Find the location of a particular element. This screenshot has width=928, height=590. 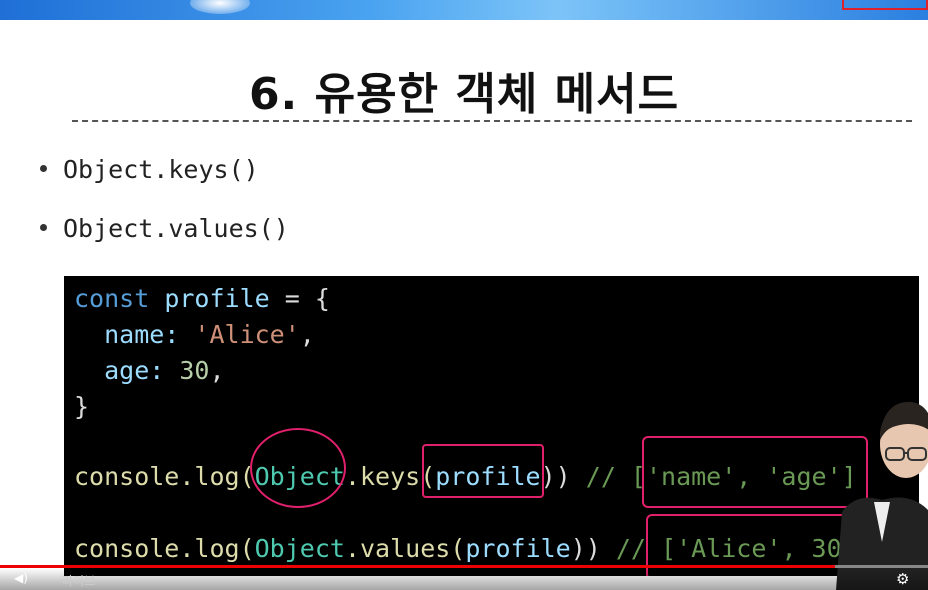

player-controls: ◀) 라이브 ⚙ is located at coordinates (464, 579).